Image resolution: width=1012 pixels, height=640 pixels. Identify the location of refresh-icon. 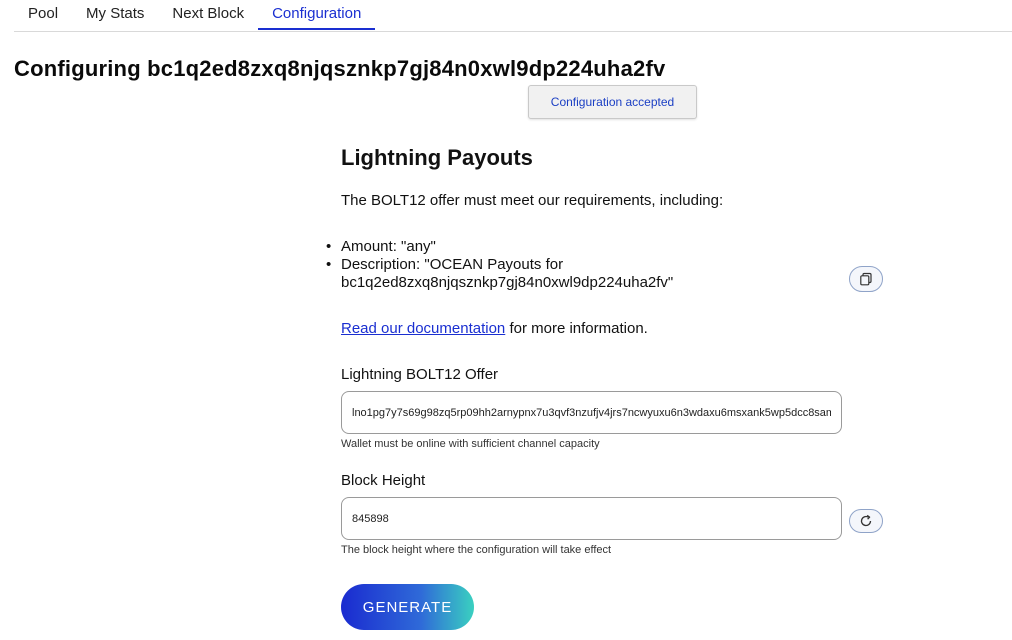
(866, 520).